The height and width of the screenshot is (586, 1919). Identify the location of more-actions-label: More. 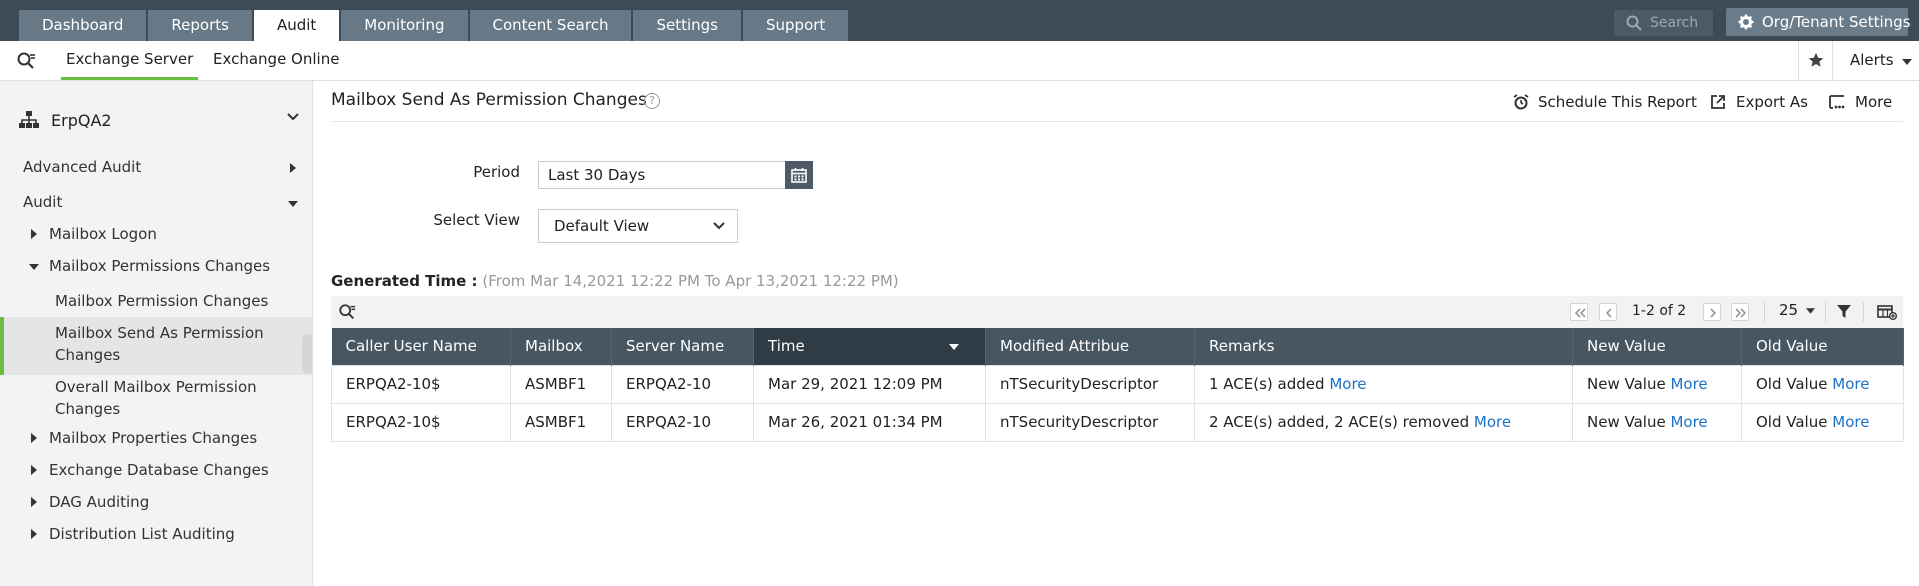
(1874, 102).